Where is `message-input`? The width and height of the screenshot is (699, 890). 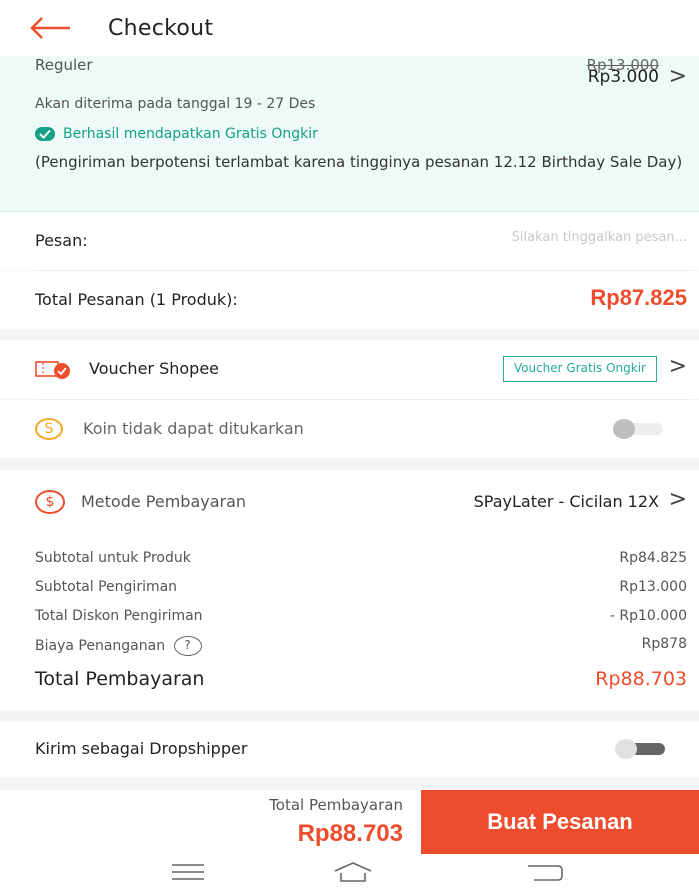 message-input is located at coordinates (557, 237).